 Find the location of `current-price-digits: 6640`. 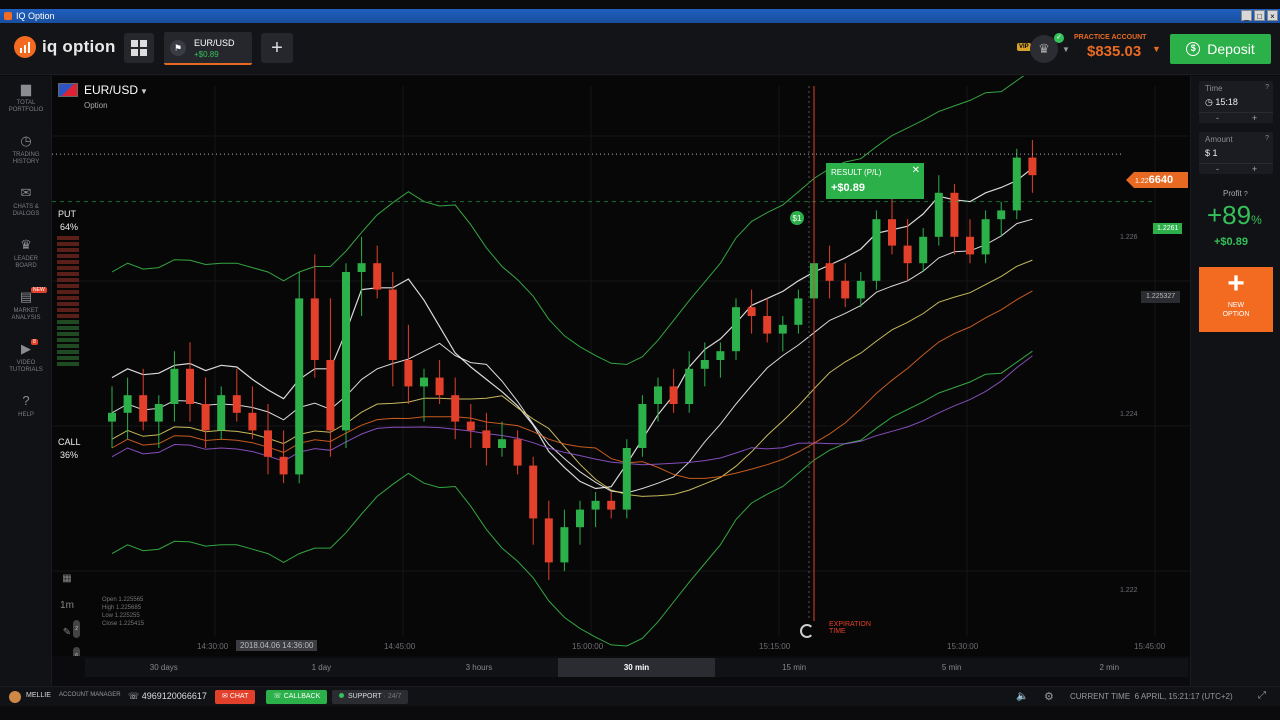

current-price-digits: 6640 is located at coordinates (1161, 180).